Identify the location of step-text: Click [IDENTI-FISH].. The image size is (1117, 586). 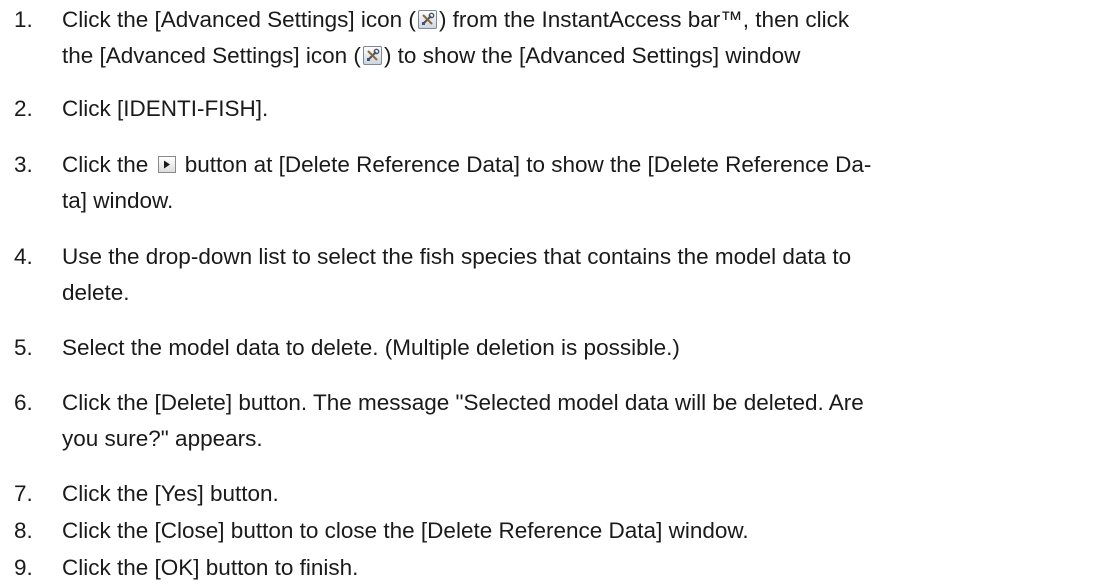
(165, 108).